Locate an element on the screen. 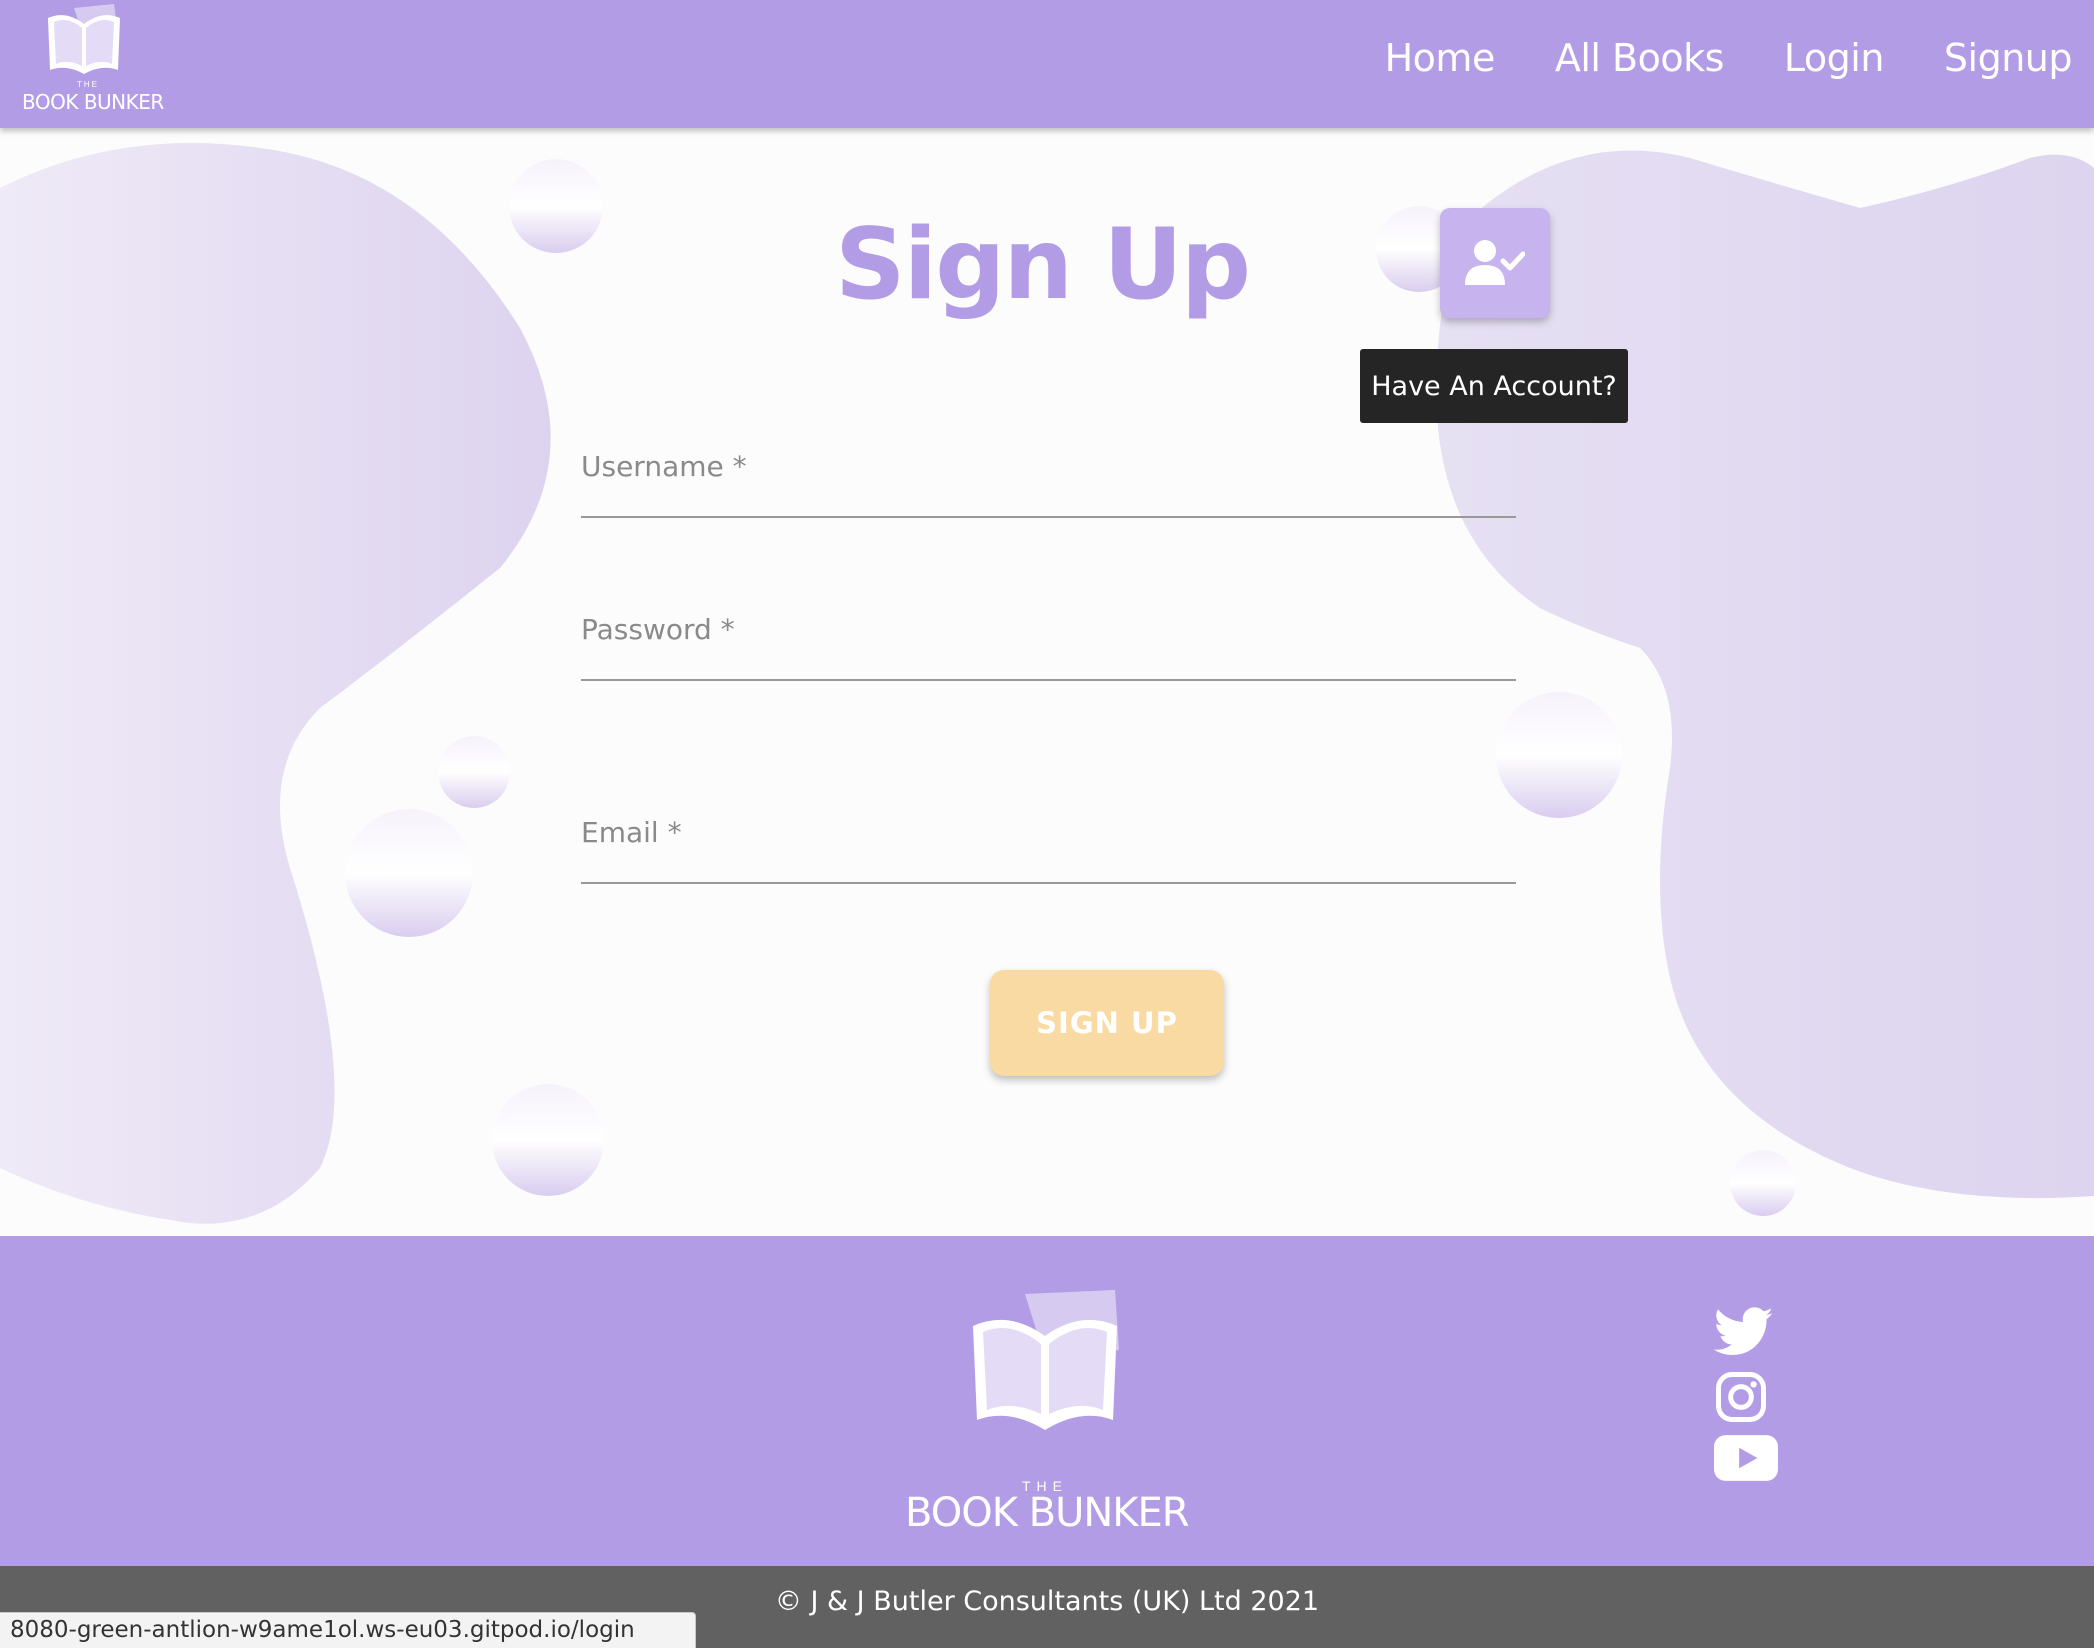  have-account-button is located at coordinates (1495, 263).